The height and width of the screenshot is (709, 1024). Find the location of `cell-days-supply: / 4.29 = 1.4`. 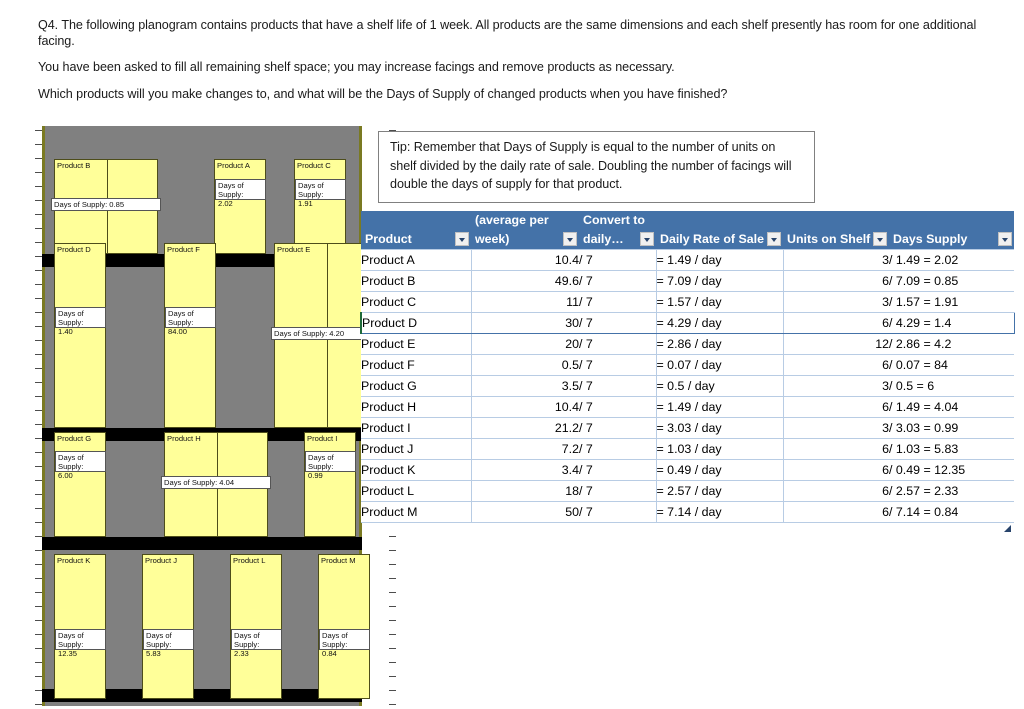

cell-days-supply: / 4.29 = 1.4 is located at coordinates (952, 323).